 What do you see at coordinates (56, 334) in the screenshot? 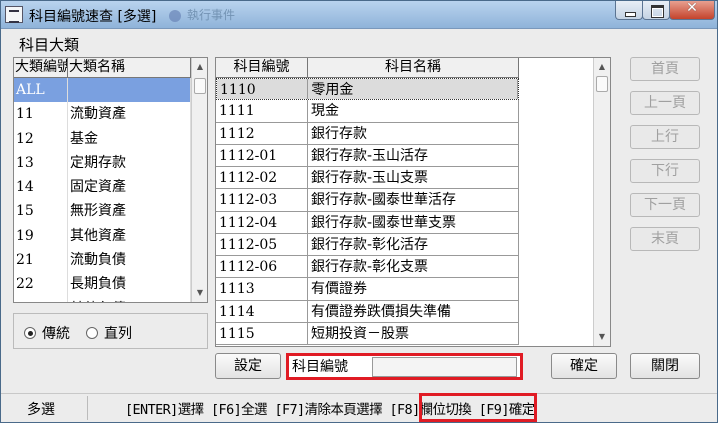
I see `radio-traditional-label: 傳統` at bounding box center [56, 334].